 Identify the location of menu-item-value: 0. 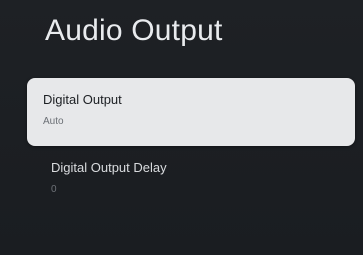
(54, 189).